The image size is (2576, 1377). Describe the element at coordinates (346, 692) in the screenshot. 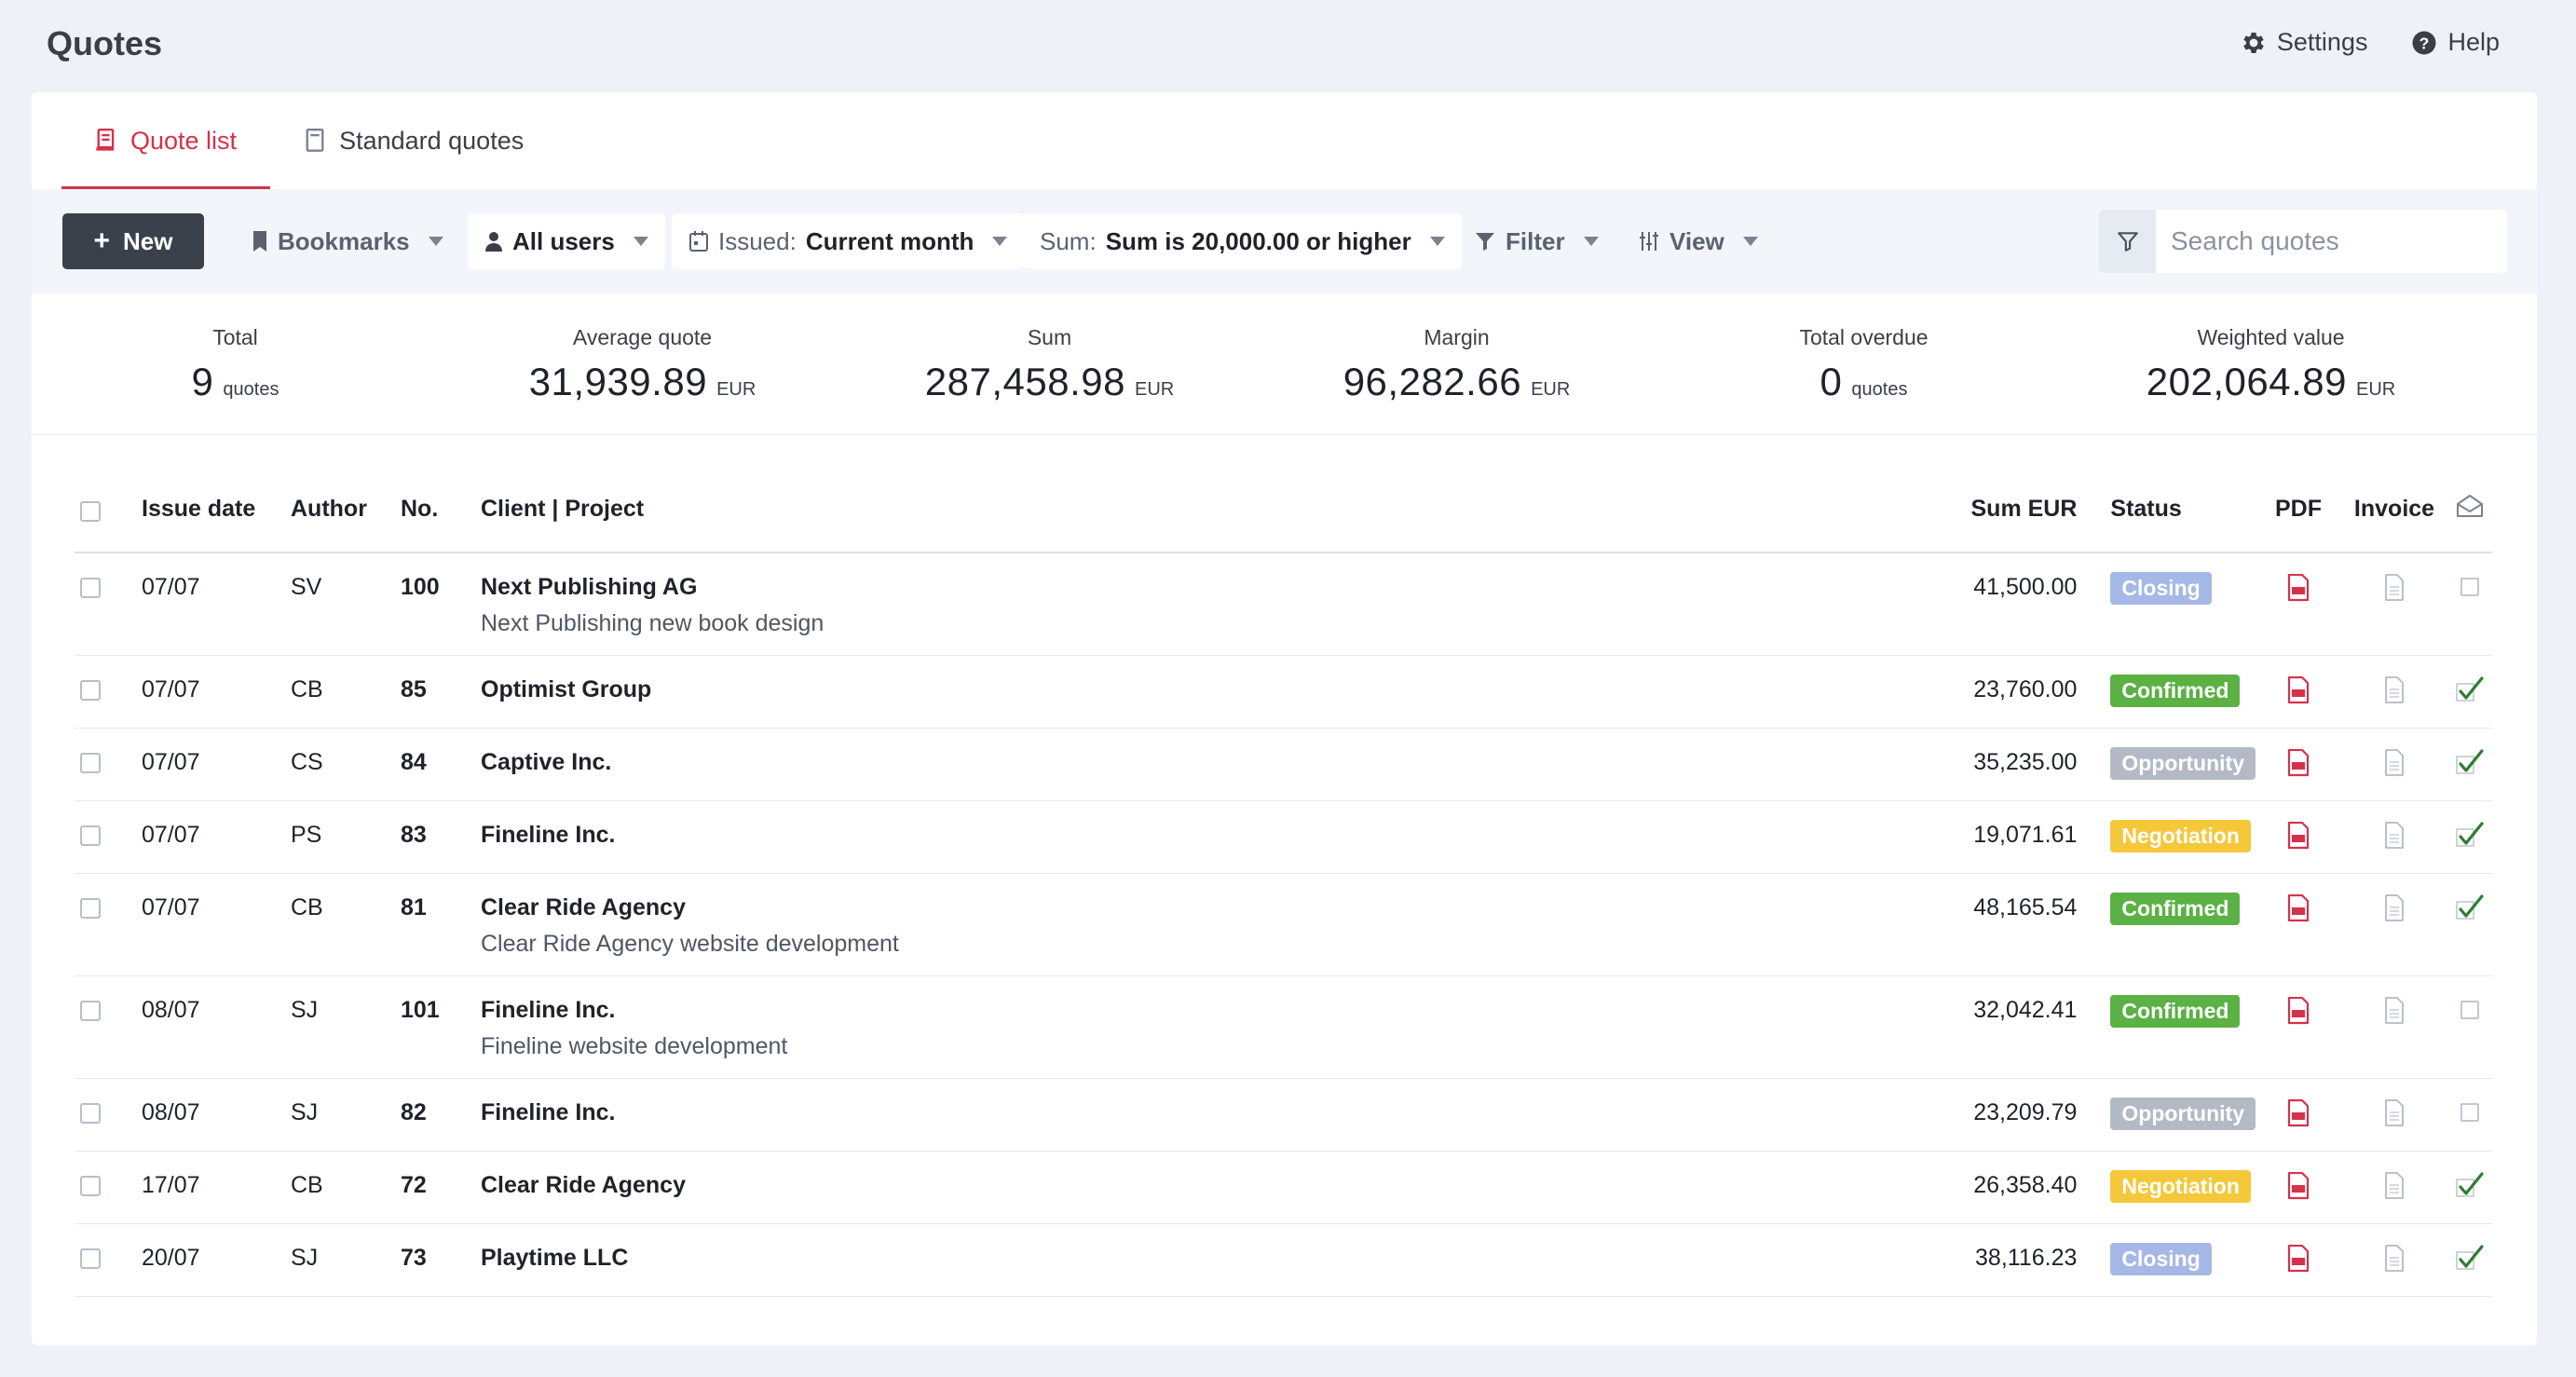

I see `author: CB` at that location.